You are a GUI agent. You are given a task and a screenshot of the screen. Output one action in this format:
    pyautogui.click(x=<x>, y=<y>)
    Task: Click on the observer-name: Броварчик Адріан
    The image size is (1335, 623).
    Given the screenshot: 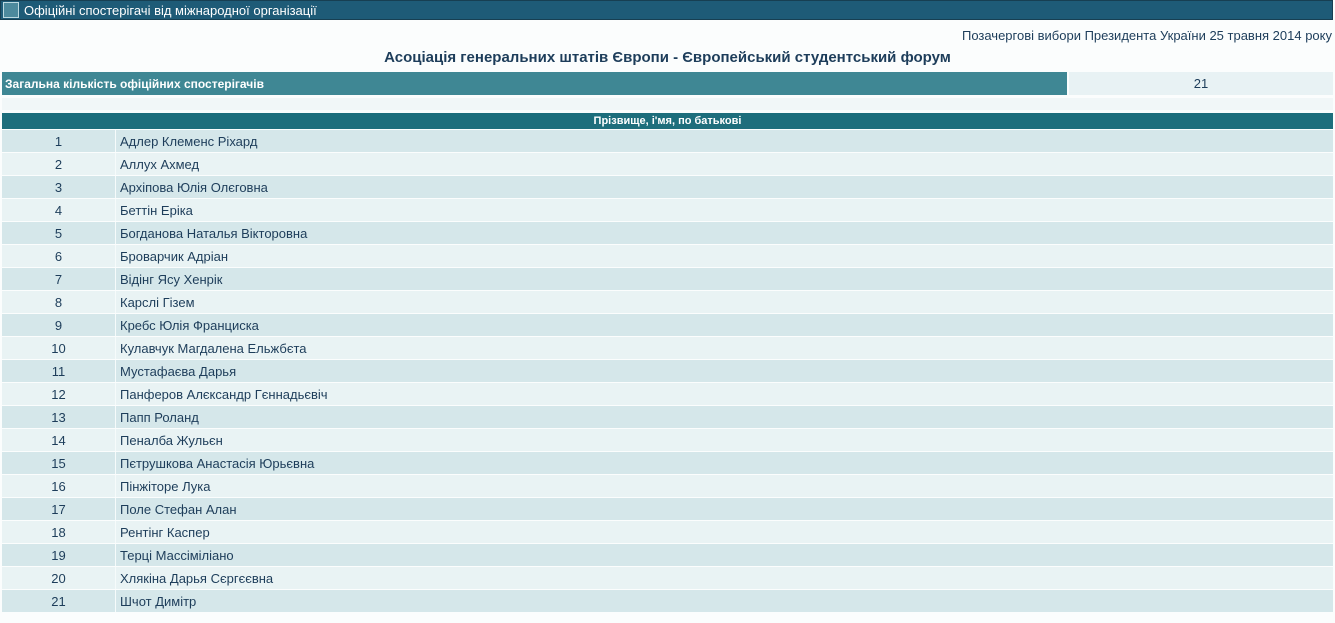 What is the action you would take?
    pyautogui.click(x=174, y=256)
    